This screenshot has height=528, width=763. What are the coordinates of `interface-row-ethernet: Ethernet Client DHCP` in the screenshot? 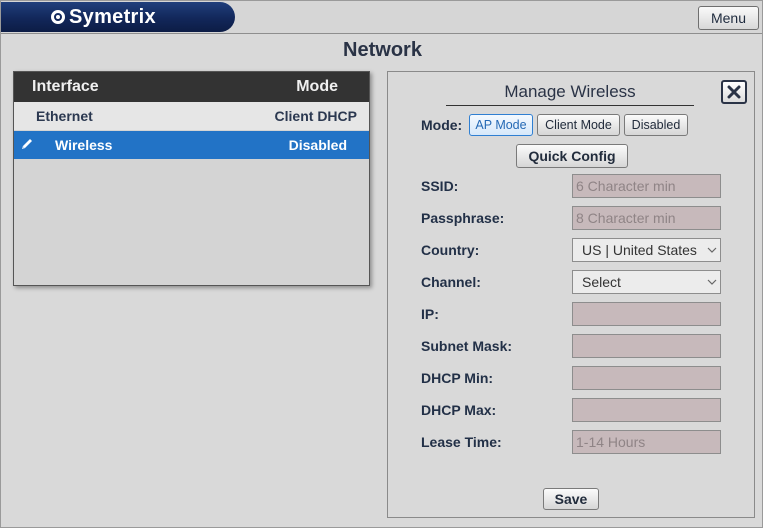 It's located at (191, 116).